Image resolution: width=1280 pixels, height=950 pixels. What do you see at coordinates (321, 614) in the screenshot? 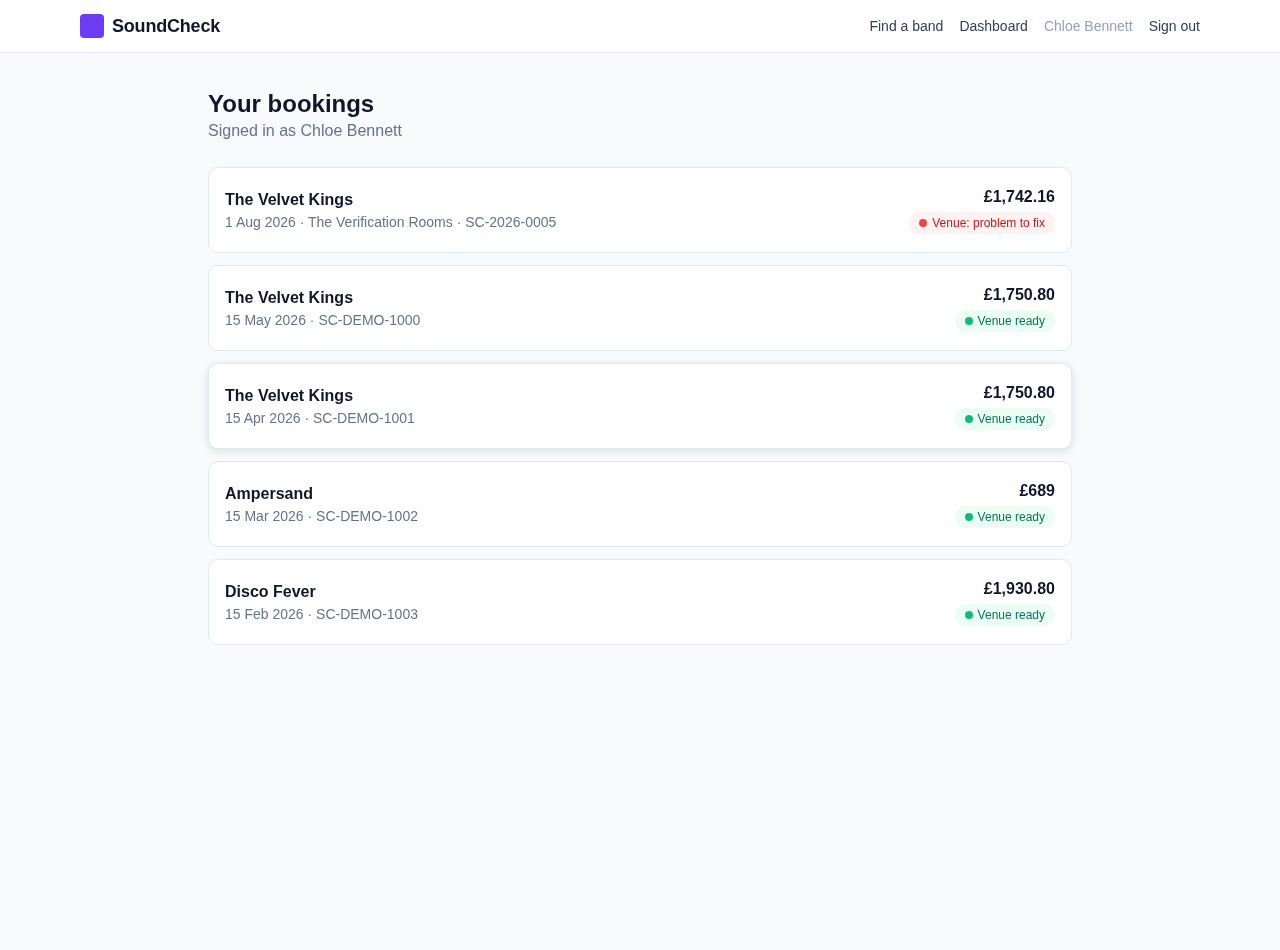
I see `booking-details: 15 Feb 2026 · SC-DEMO-1003` at bounding box center [321, 614].